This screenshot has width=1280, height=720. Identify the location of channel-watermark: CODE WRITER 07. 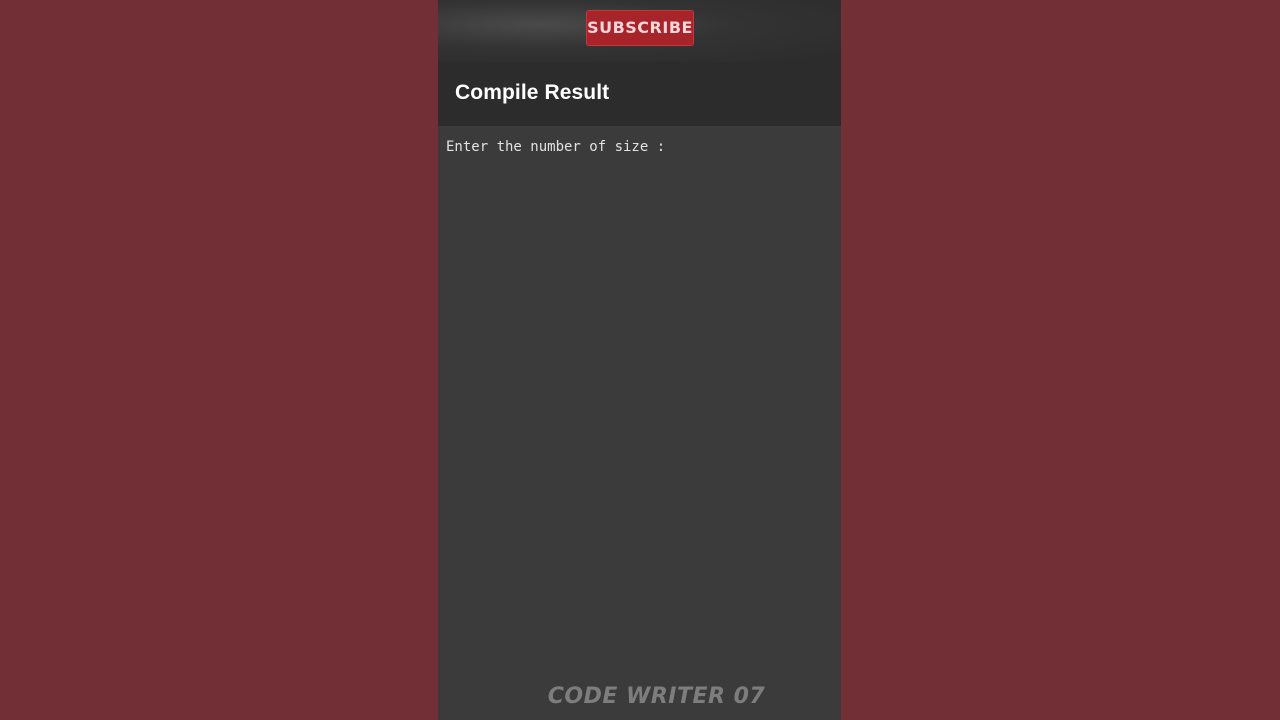
(656, 696).